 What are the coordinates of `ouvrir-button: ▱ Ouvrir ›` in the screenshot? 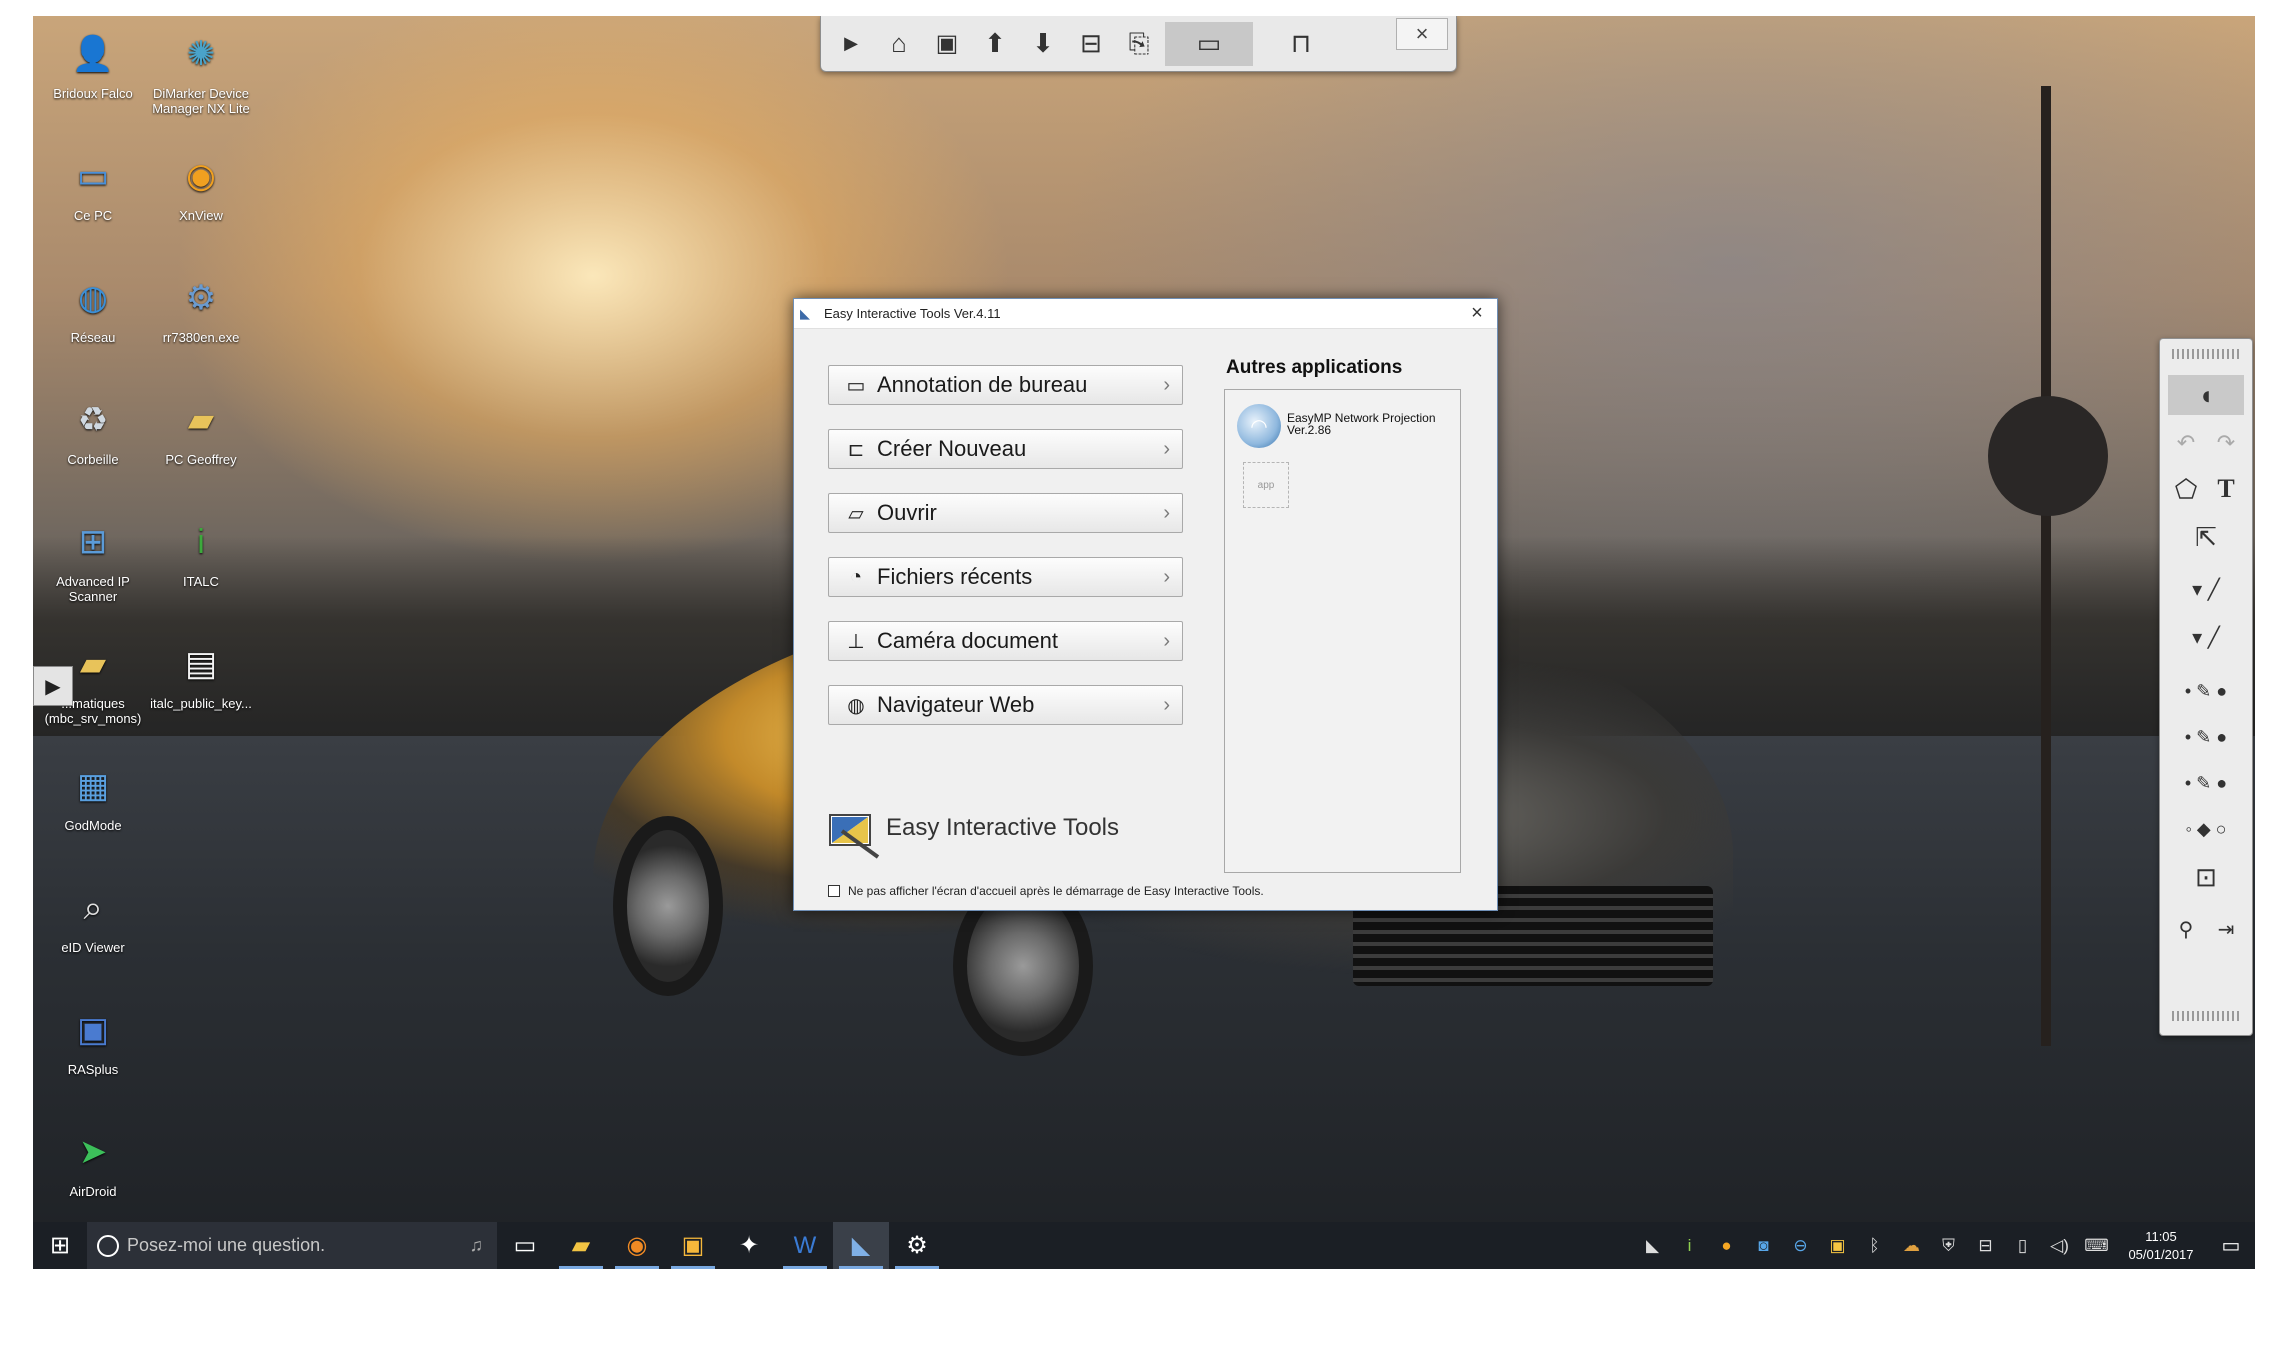 It's located at (1005, 513).